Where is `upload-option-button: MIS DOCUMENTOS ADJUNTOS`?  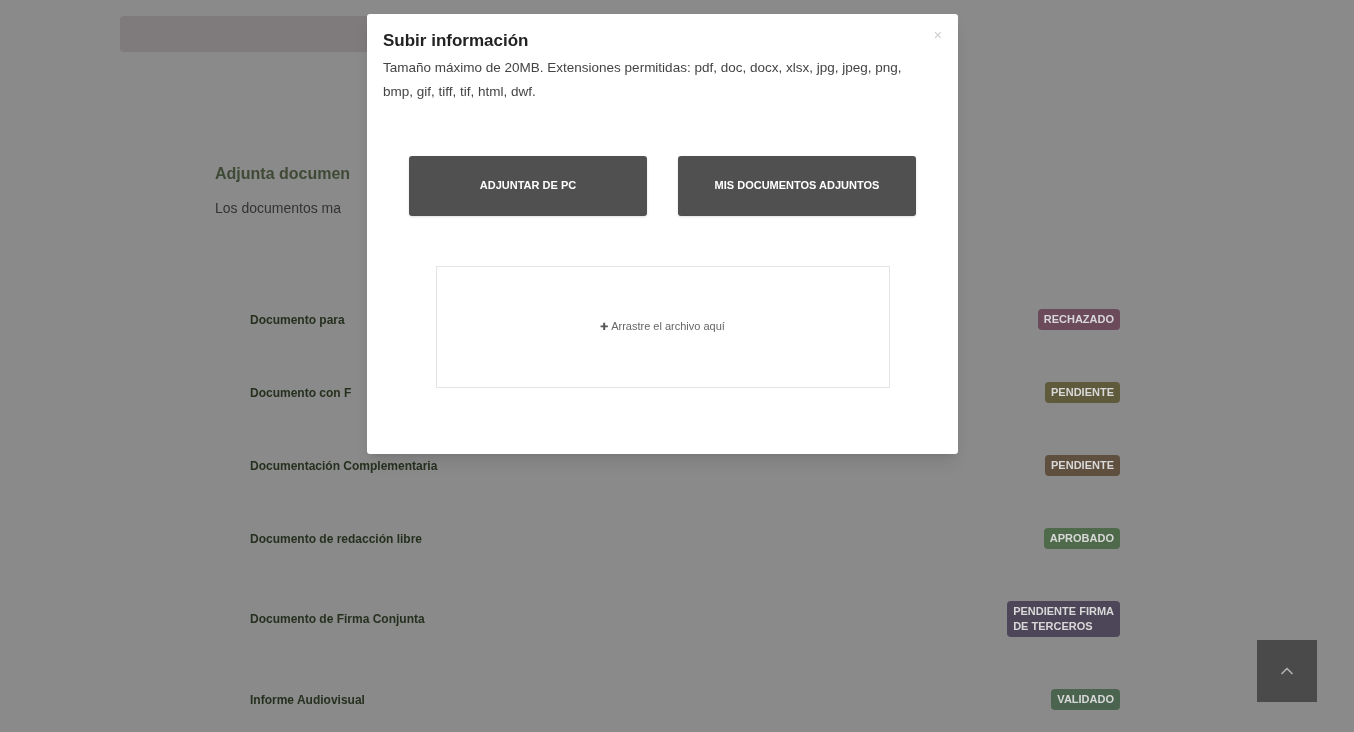
upload-option-button: MIS DOCUMENTOS ADJUNTOS is located at coordinates (797, 185).